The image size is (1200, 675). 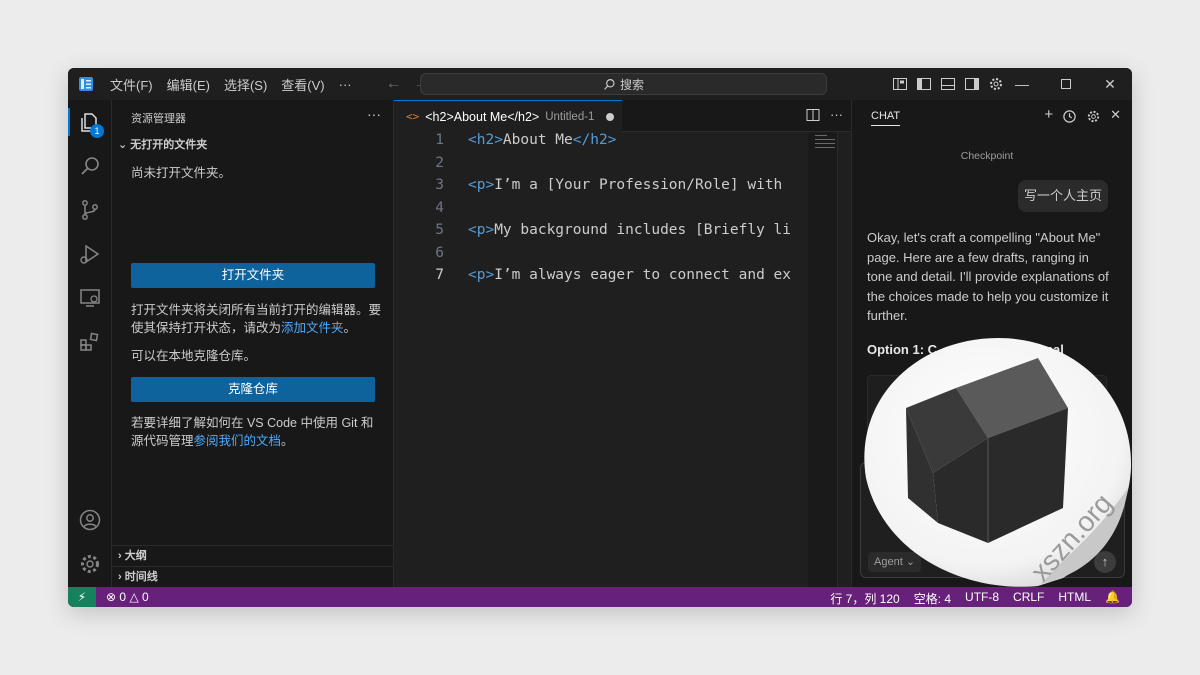 I want to click on encoding: UTF-8, so click(x=982, y=598).